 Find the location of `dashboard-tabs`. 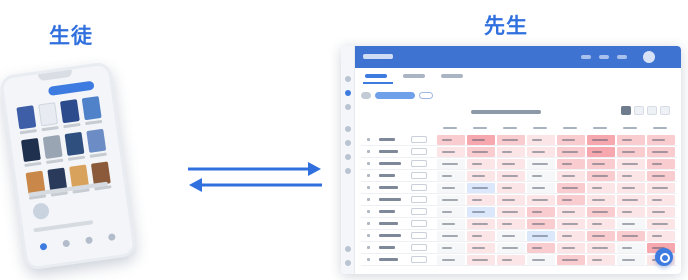

dashboard-tabs is located at coordinates (414, 76).